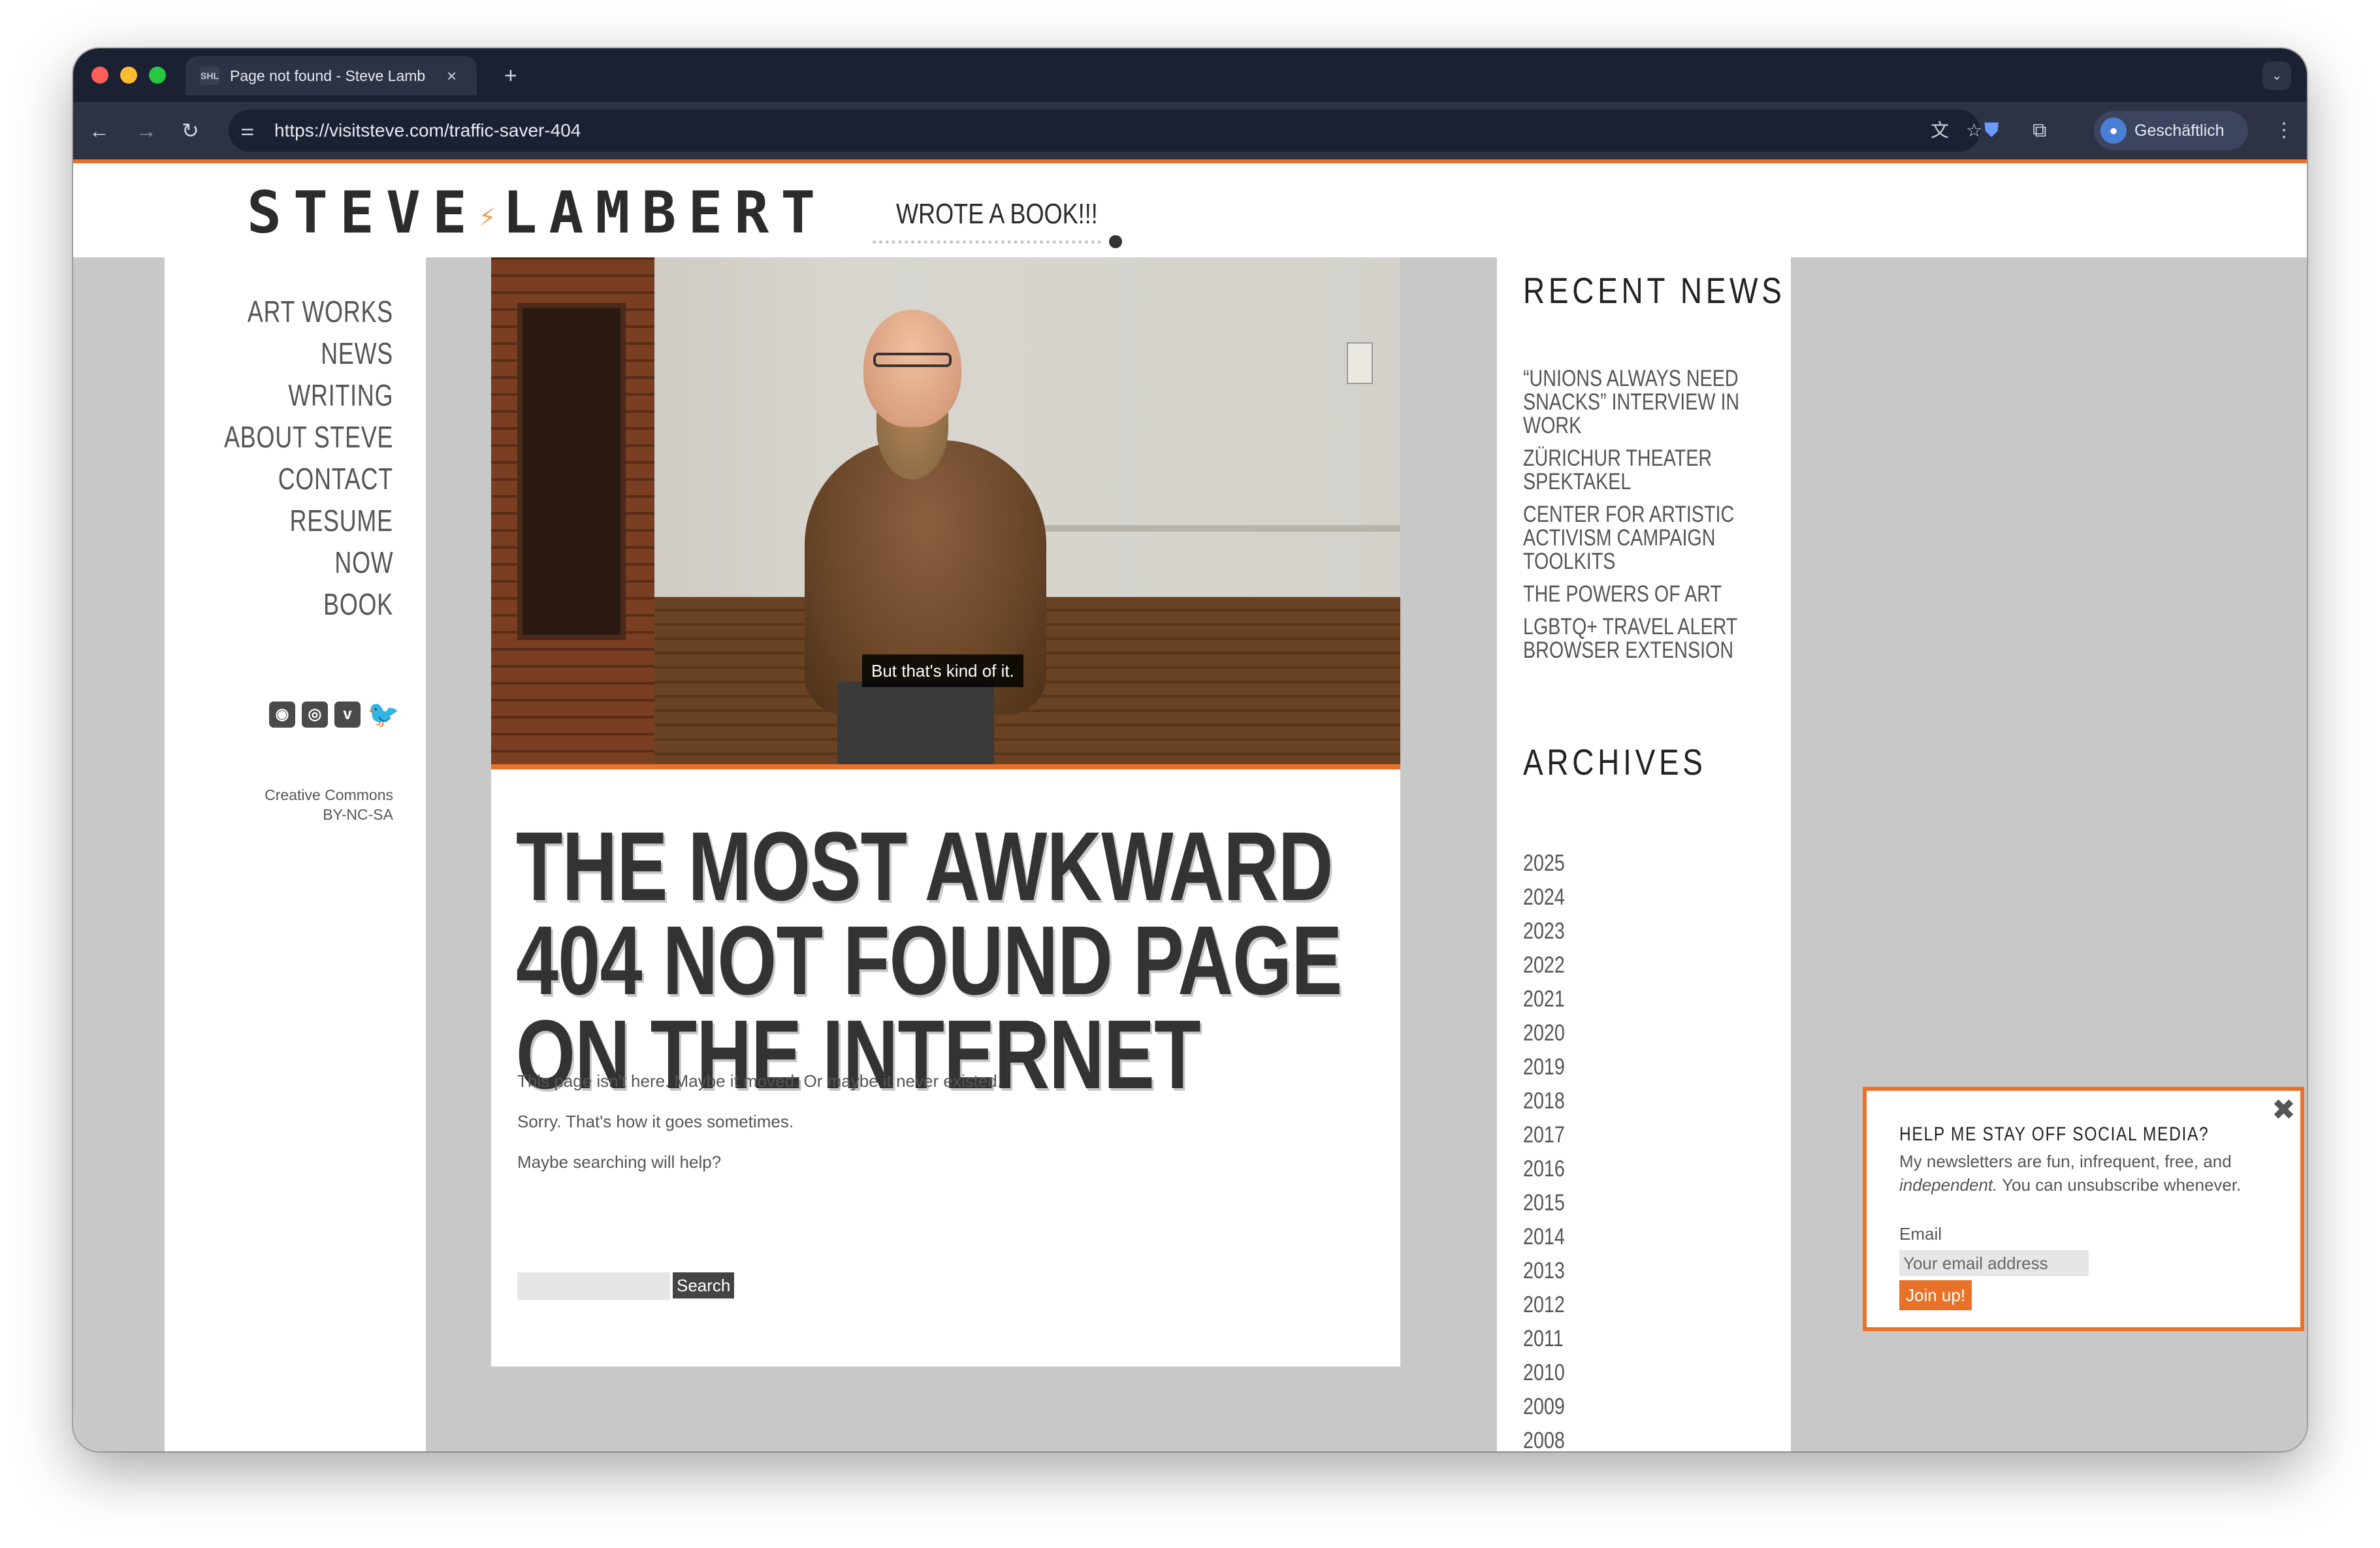 The height and width of the screenshot is (1548, 2380). Describe the element at coordinates (315, 714) in the screenshot. I see `instagram-icon: ◎` at that location.